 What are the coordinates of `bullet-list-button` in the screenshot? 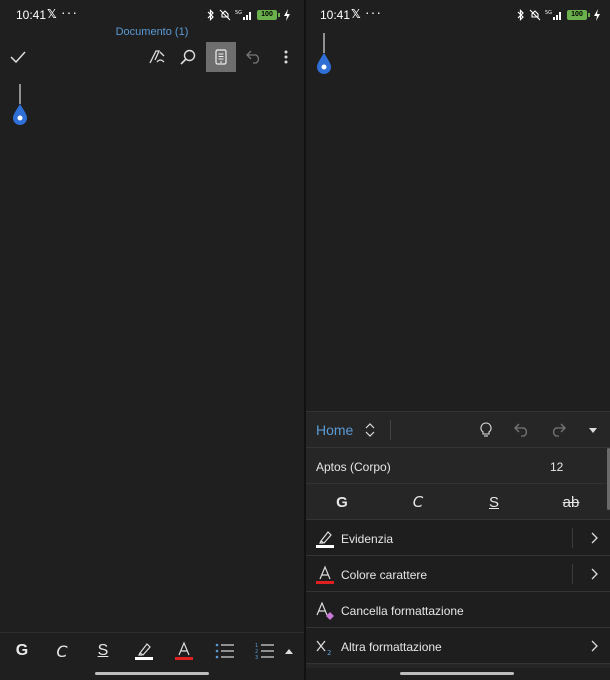 It's located at (225, 651).